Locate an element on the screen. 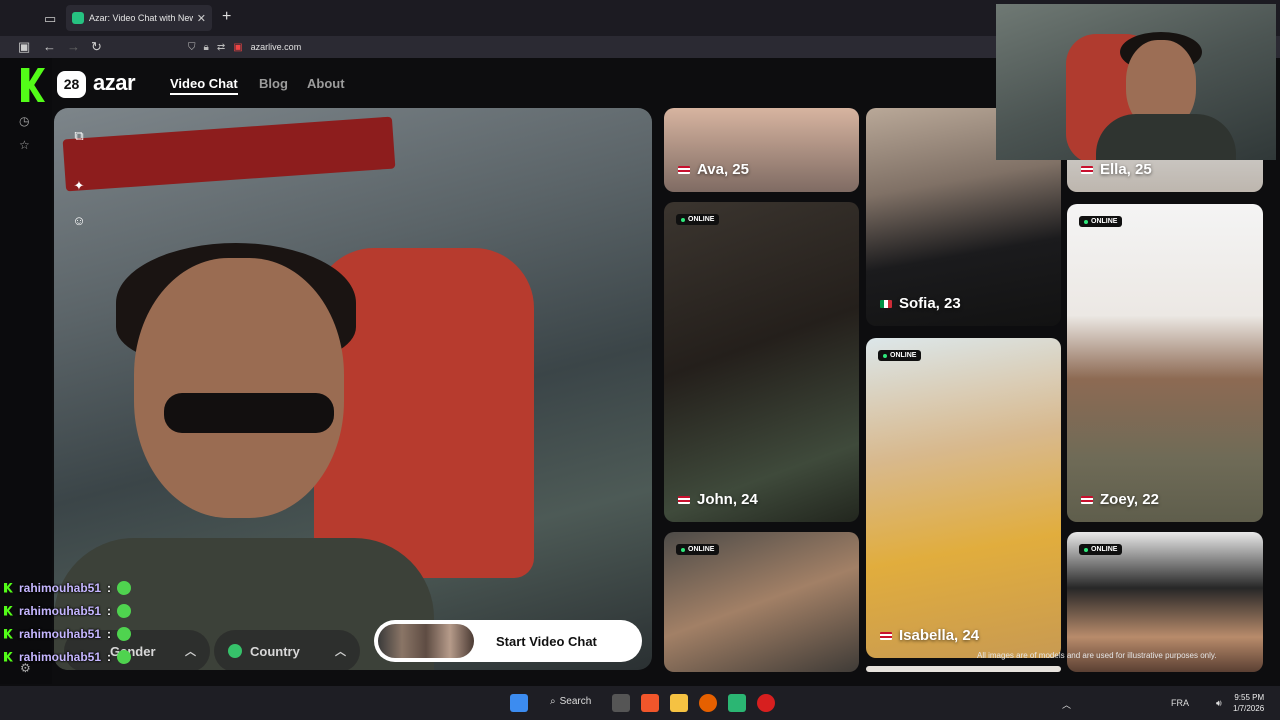 The image size is (1280, 720). windows-start-icon is located at coordinates (519, 703).